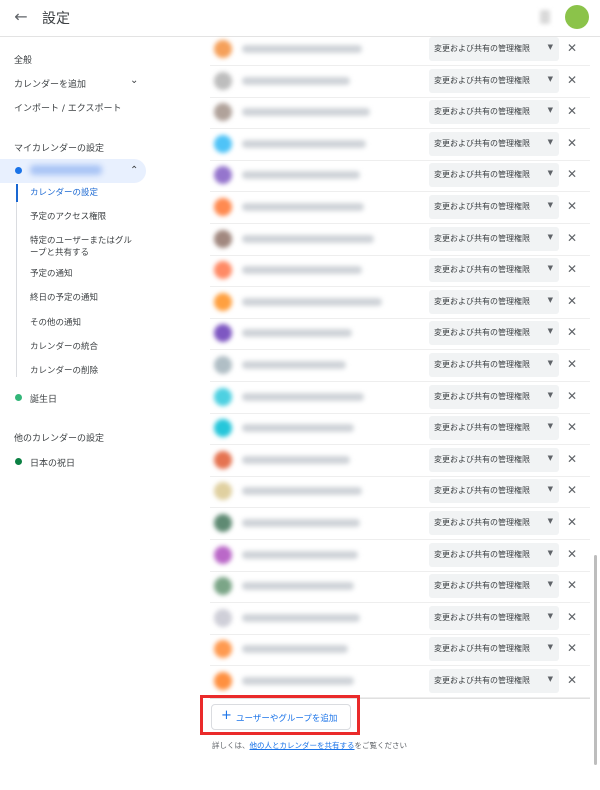 The height and width of the screenshot is (790, 600). What do you see at coordinates (21, 17) in the screenshot?
I see `back-arrow-icon: ←` at bounding box center [21, 17].